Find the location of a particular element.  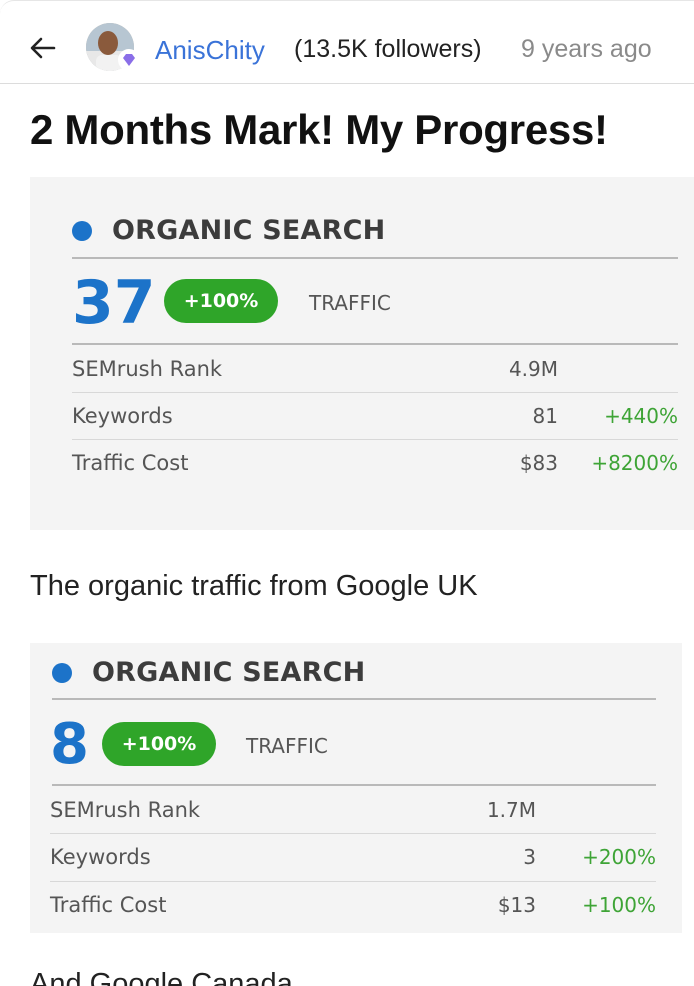

row-value: 3 is located at coordinates (529, 857).